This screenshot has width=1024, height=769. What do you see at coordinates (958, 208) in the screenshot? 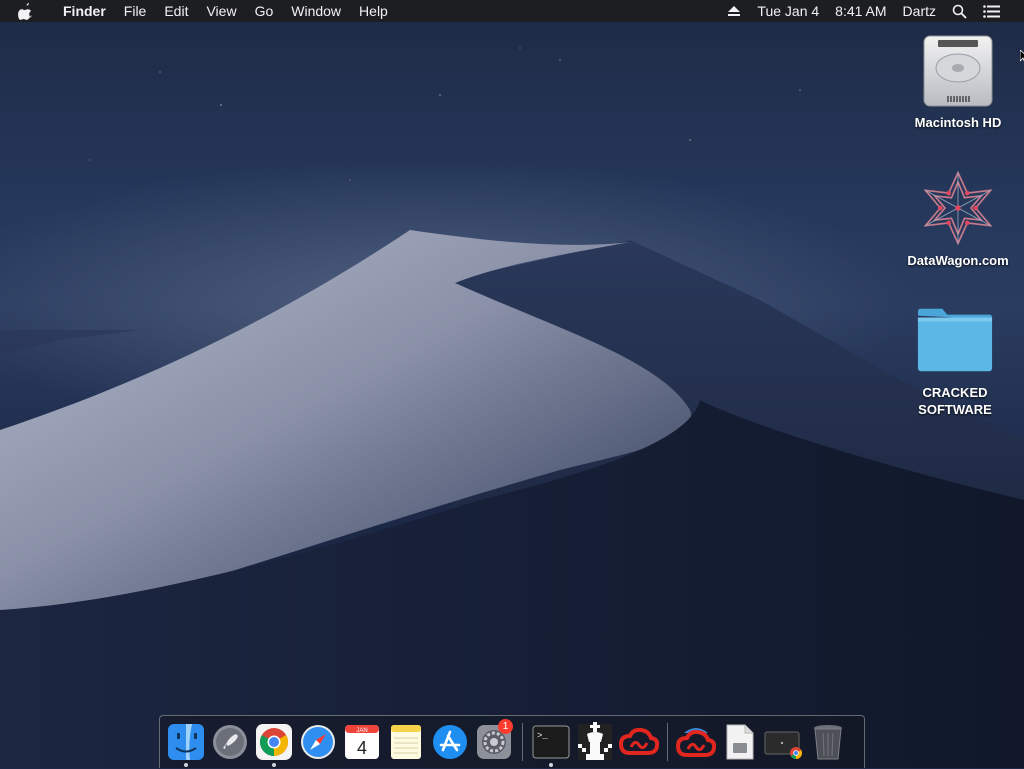
I see `datawagon-logo-icon` at bounding box center [958, 208].